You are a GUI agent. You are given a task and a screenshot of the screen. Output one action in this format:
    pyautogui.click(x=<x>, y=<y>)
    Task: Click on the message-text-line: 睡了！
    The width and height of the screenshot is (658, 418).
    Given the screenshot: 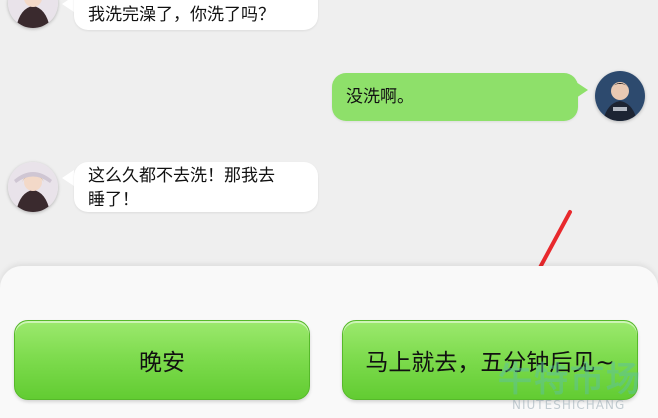 What is the action you would take?
    pyautogui.click(x=113, y=200)
    